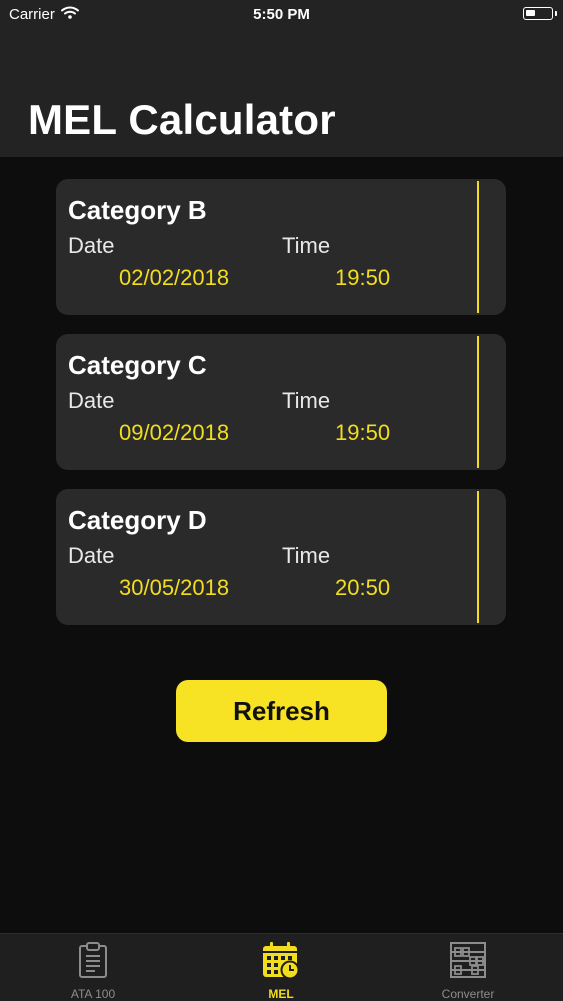 This screenshot has width=563, height=1001. I want to click on tab-bar: ATA 100 MEL Converter, so click(281, 967).